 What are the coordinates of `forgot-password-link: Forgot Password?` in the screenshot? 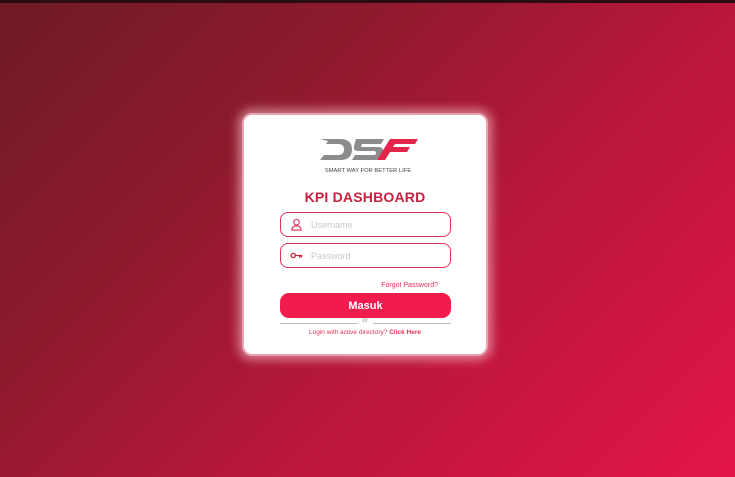 It's located at (409, 285).